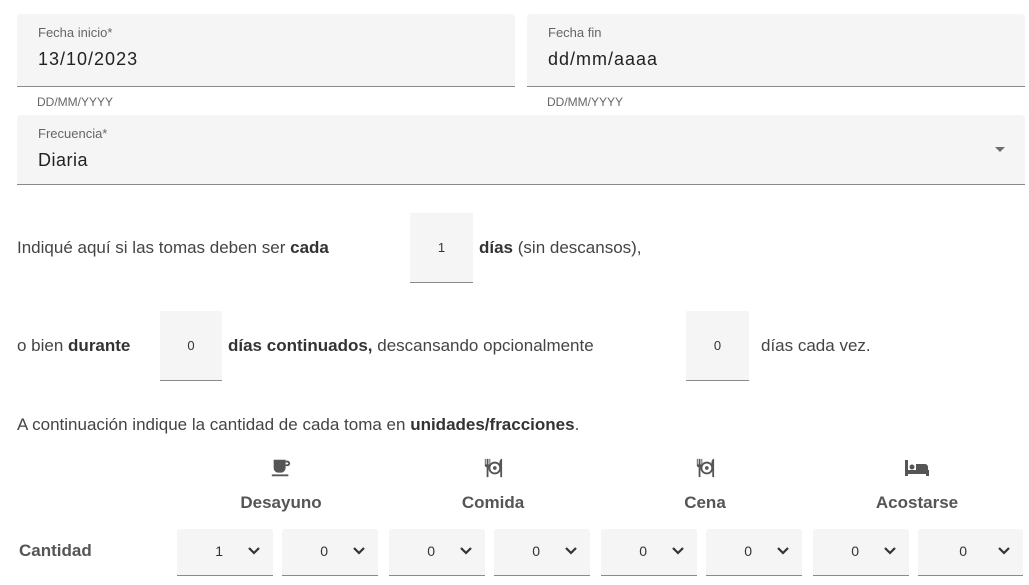 The height and width of the screenshot is (585, 1029). I want to click on quantity-row-label: Cantidad, so click(55, 550).